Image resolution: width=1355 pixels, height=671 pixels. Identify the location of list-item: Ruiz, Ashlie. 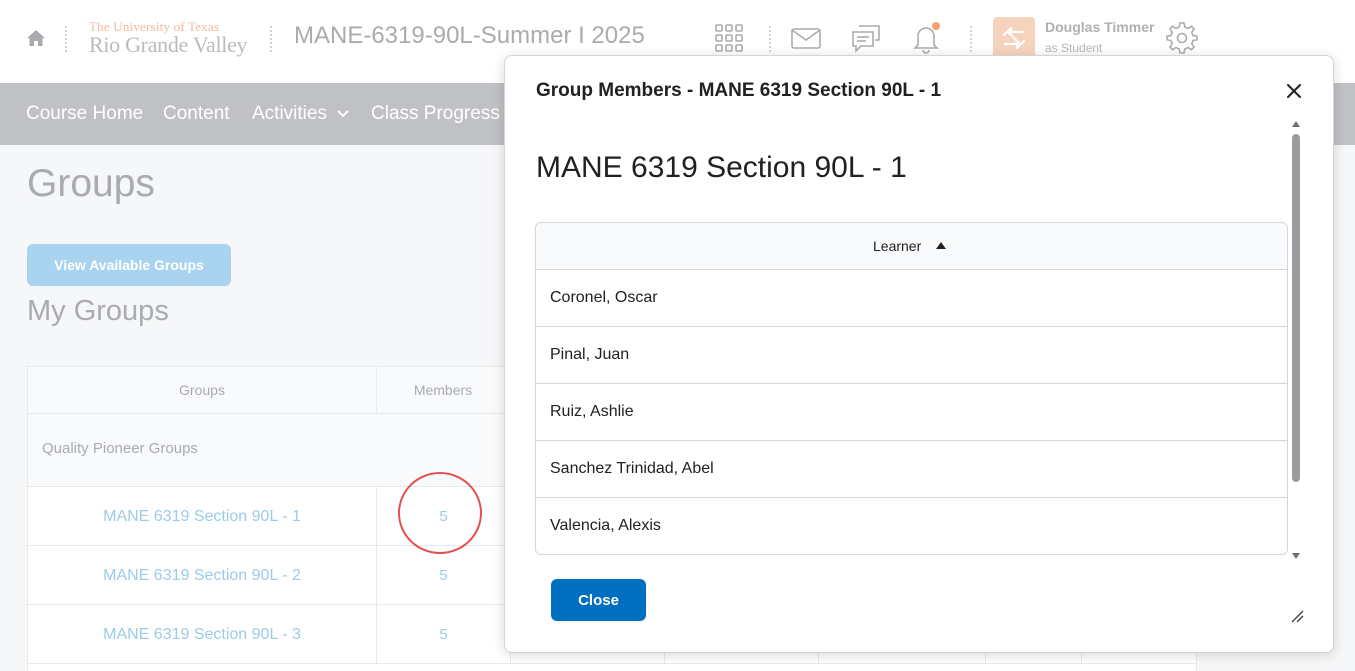
(911, 412).